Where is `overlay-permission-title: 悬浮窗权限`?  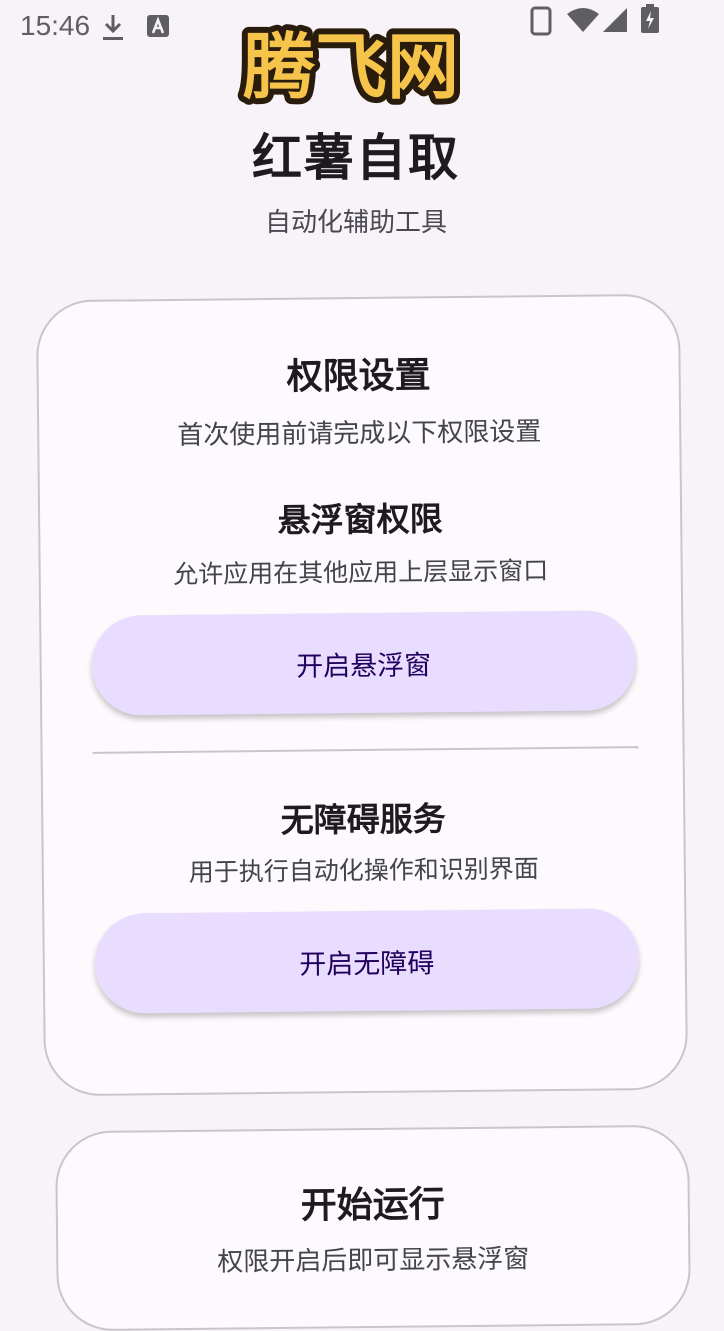 overlay-permission-title: 悬浮窗权限 is located at coordinates (360, 519).